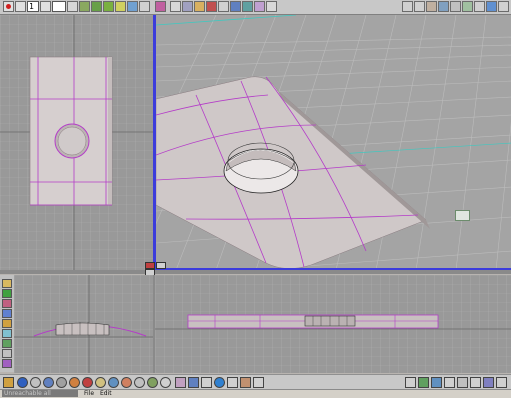 Image resolution: width=511 pixels, height=398 pixels. I want to click on material-icon, so click(152, 382).